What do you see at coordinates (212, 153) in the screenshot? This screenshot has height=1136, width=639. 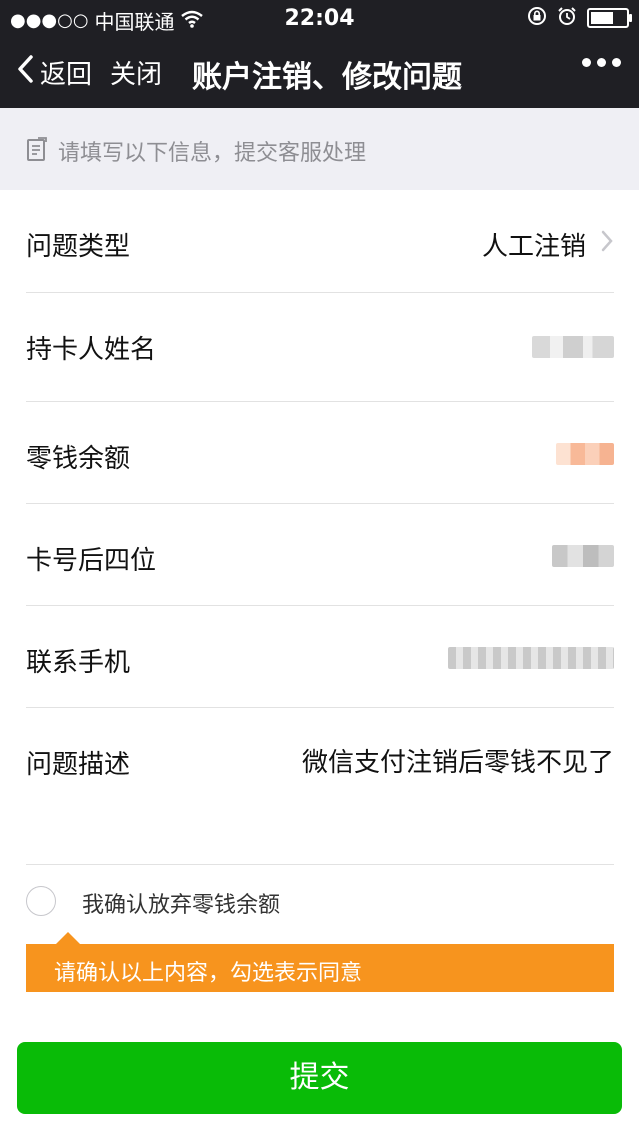 I see `info-banner-text: 请填写以下信息，提交客服处理` at bounding box center [212, 153].